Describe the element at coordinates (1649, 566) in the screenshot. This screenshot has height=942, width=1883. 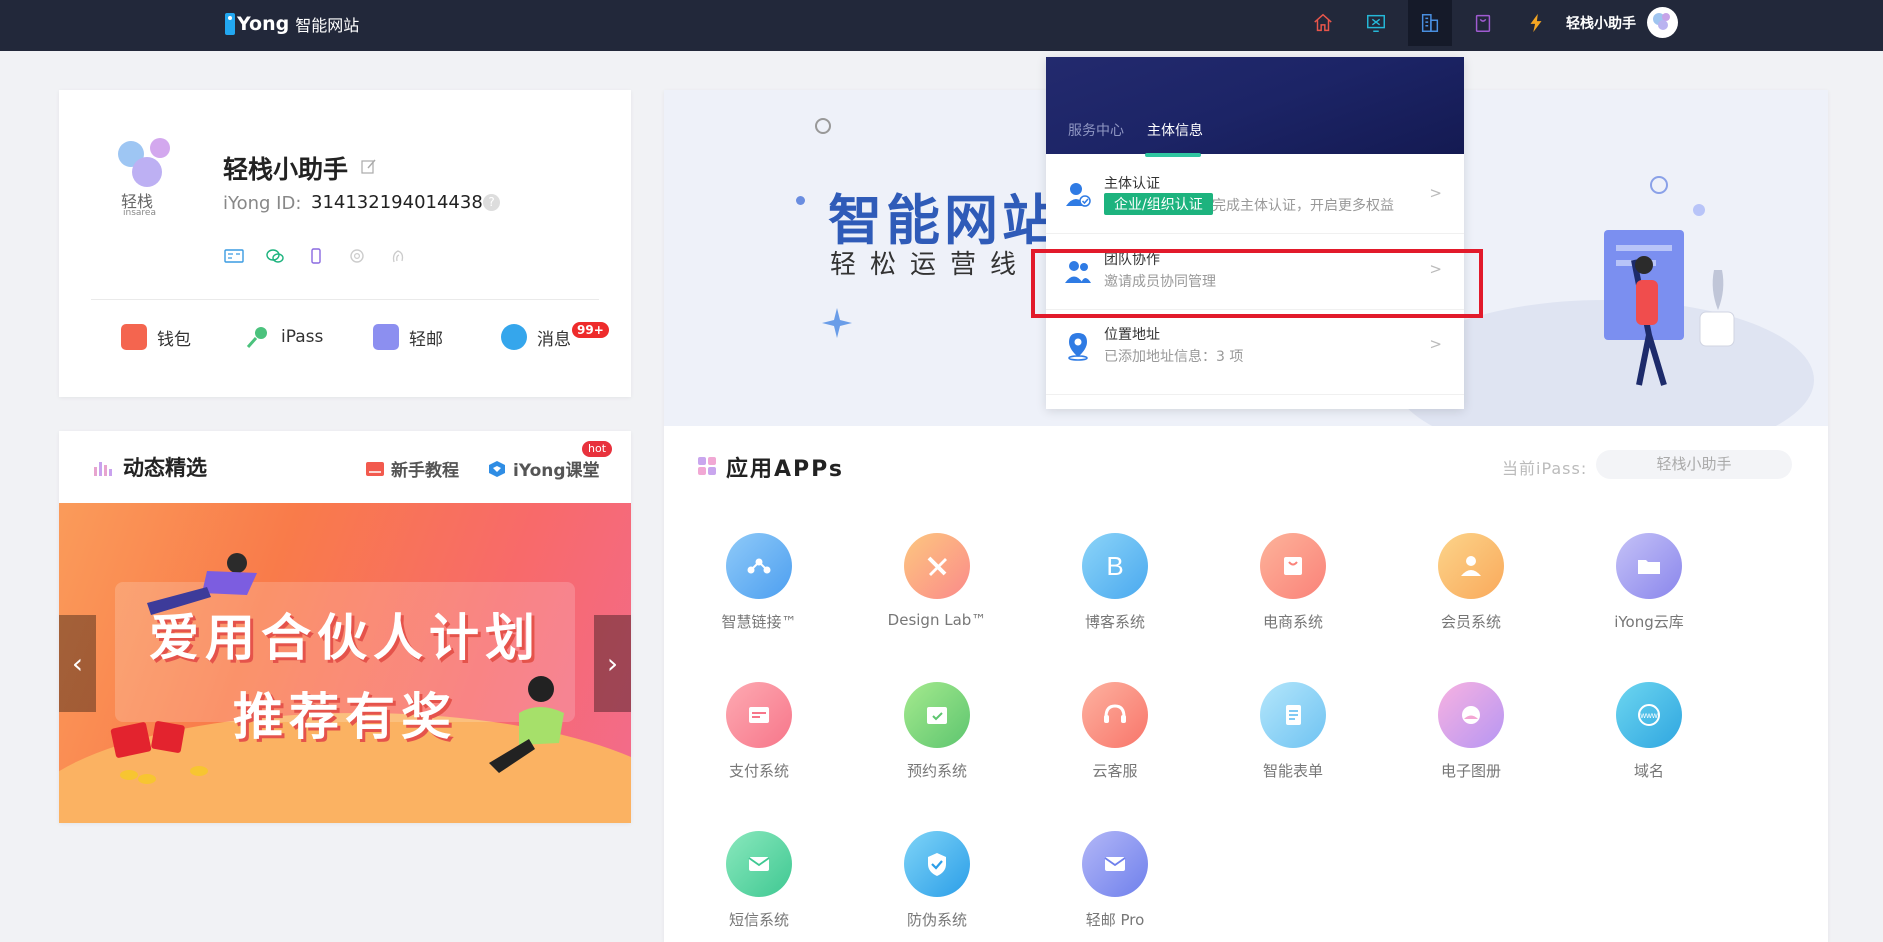
I see `folder-icon` at that location.